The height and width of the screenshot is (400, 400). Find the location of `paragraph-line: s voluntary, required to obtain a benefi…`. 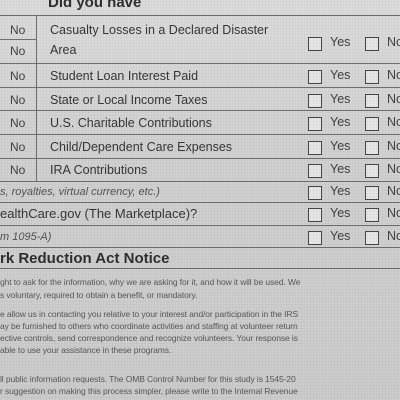

paragraph-line: s voluntary, required to obtain a benefi… is located at coordinates (99, 295).